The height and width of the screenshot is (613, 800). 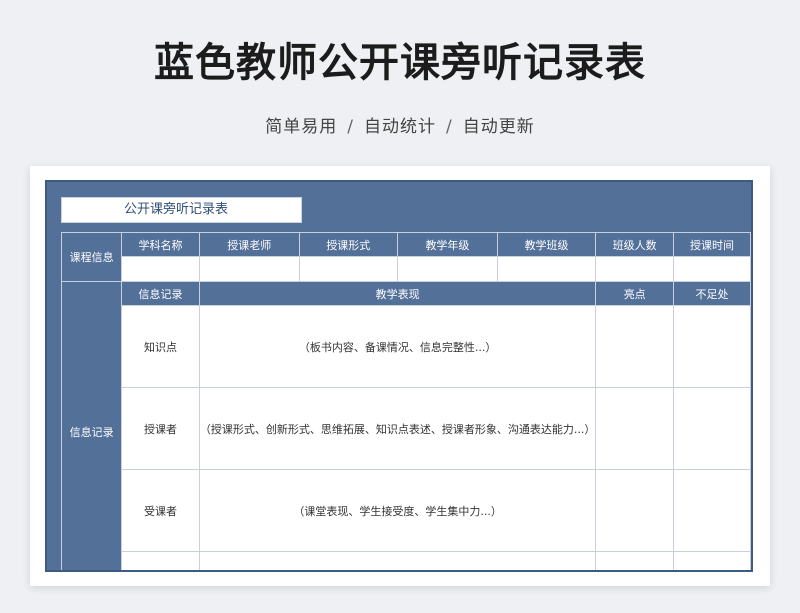 What do you see at coordinates (249, 244) in the screenshot?
I see `column-header: 授课老师` at bounding box center [249, 244].